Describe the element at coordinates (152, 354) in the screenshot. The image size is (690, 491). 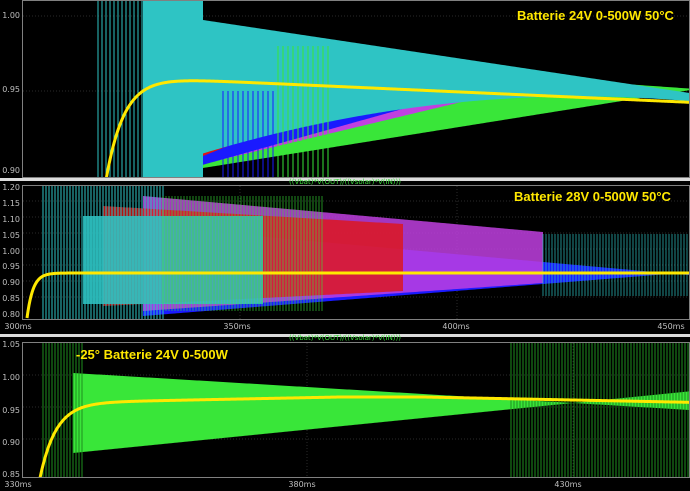
I see `panel-caption: -25° Batterie 24V 0-500W` at that location.